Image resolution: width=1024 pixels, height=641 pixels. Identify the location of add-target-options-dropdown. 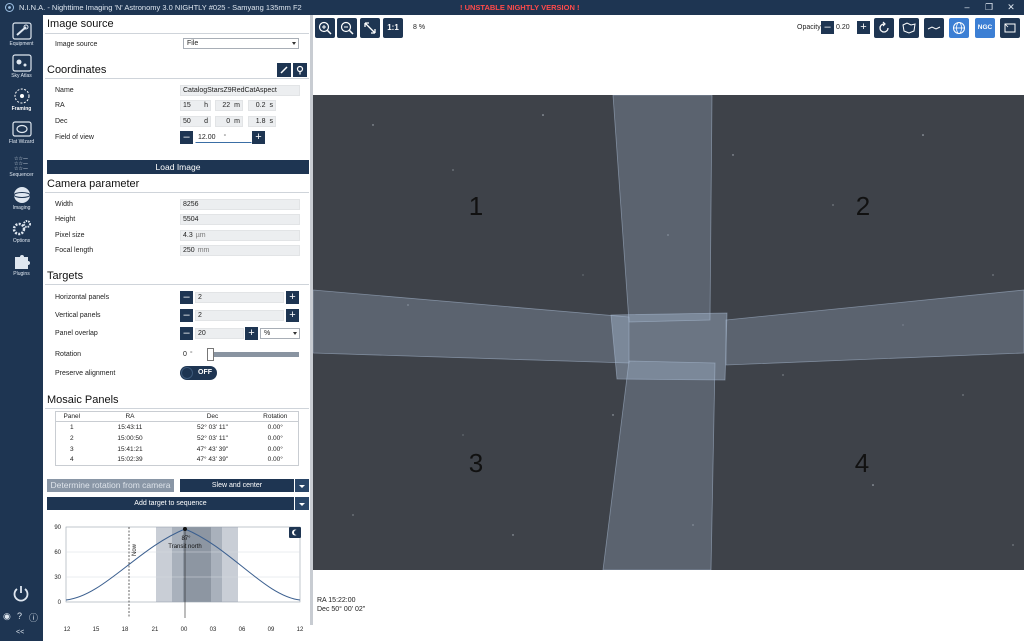
(302, 503).